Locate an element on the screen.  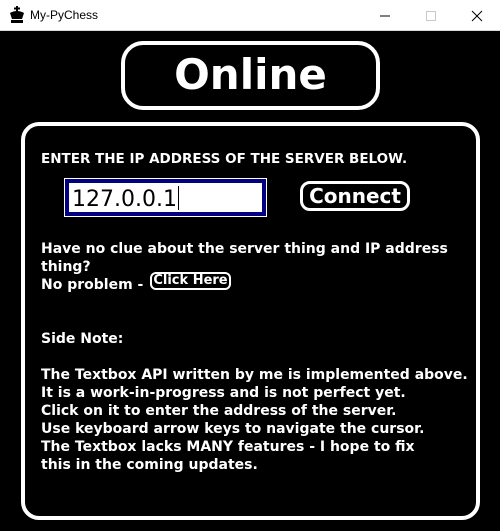
close-button is located at coordinates (477, 15).